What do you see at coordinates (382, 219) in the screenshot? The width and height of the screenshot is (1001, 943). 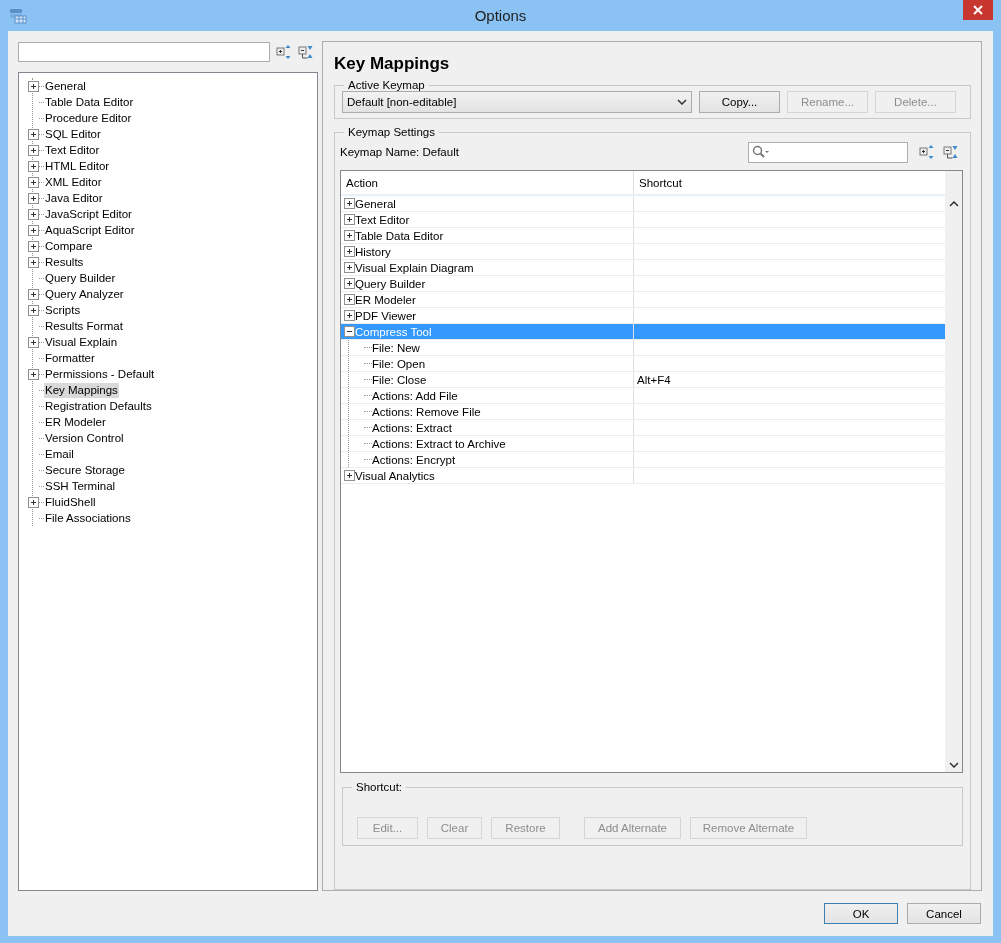 I see `action-name: Text Editor` at bounding box center [382, 219].